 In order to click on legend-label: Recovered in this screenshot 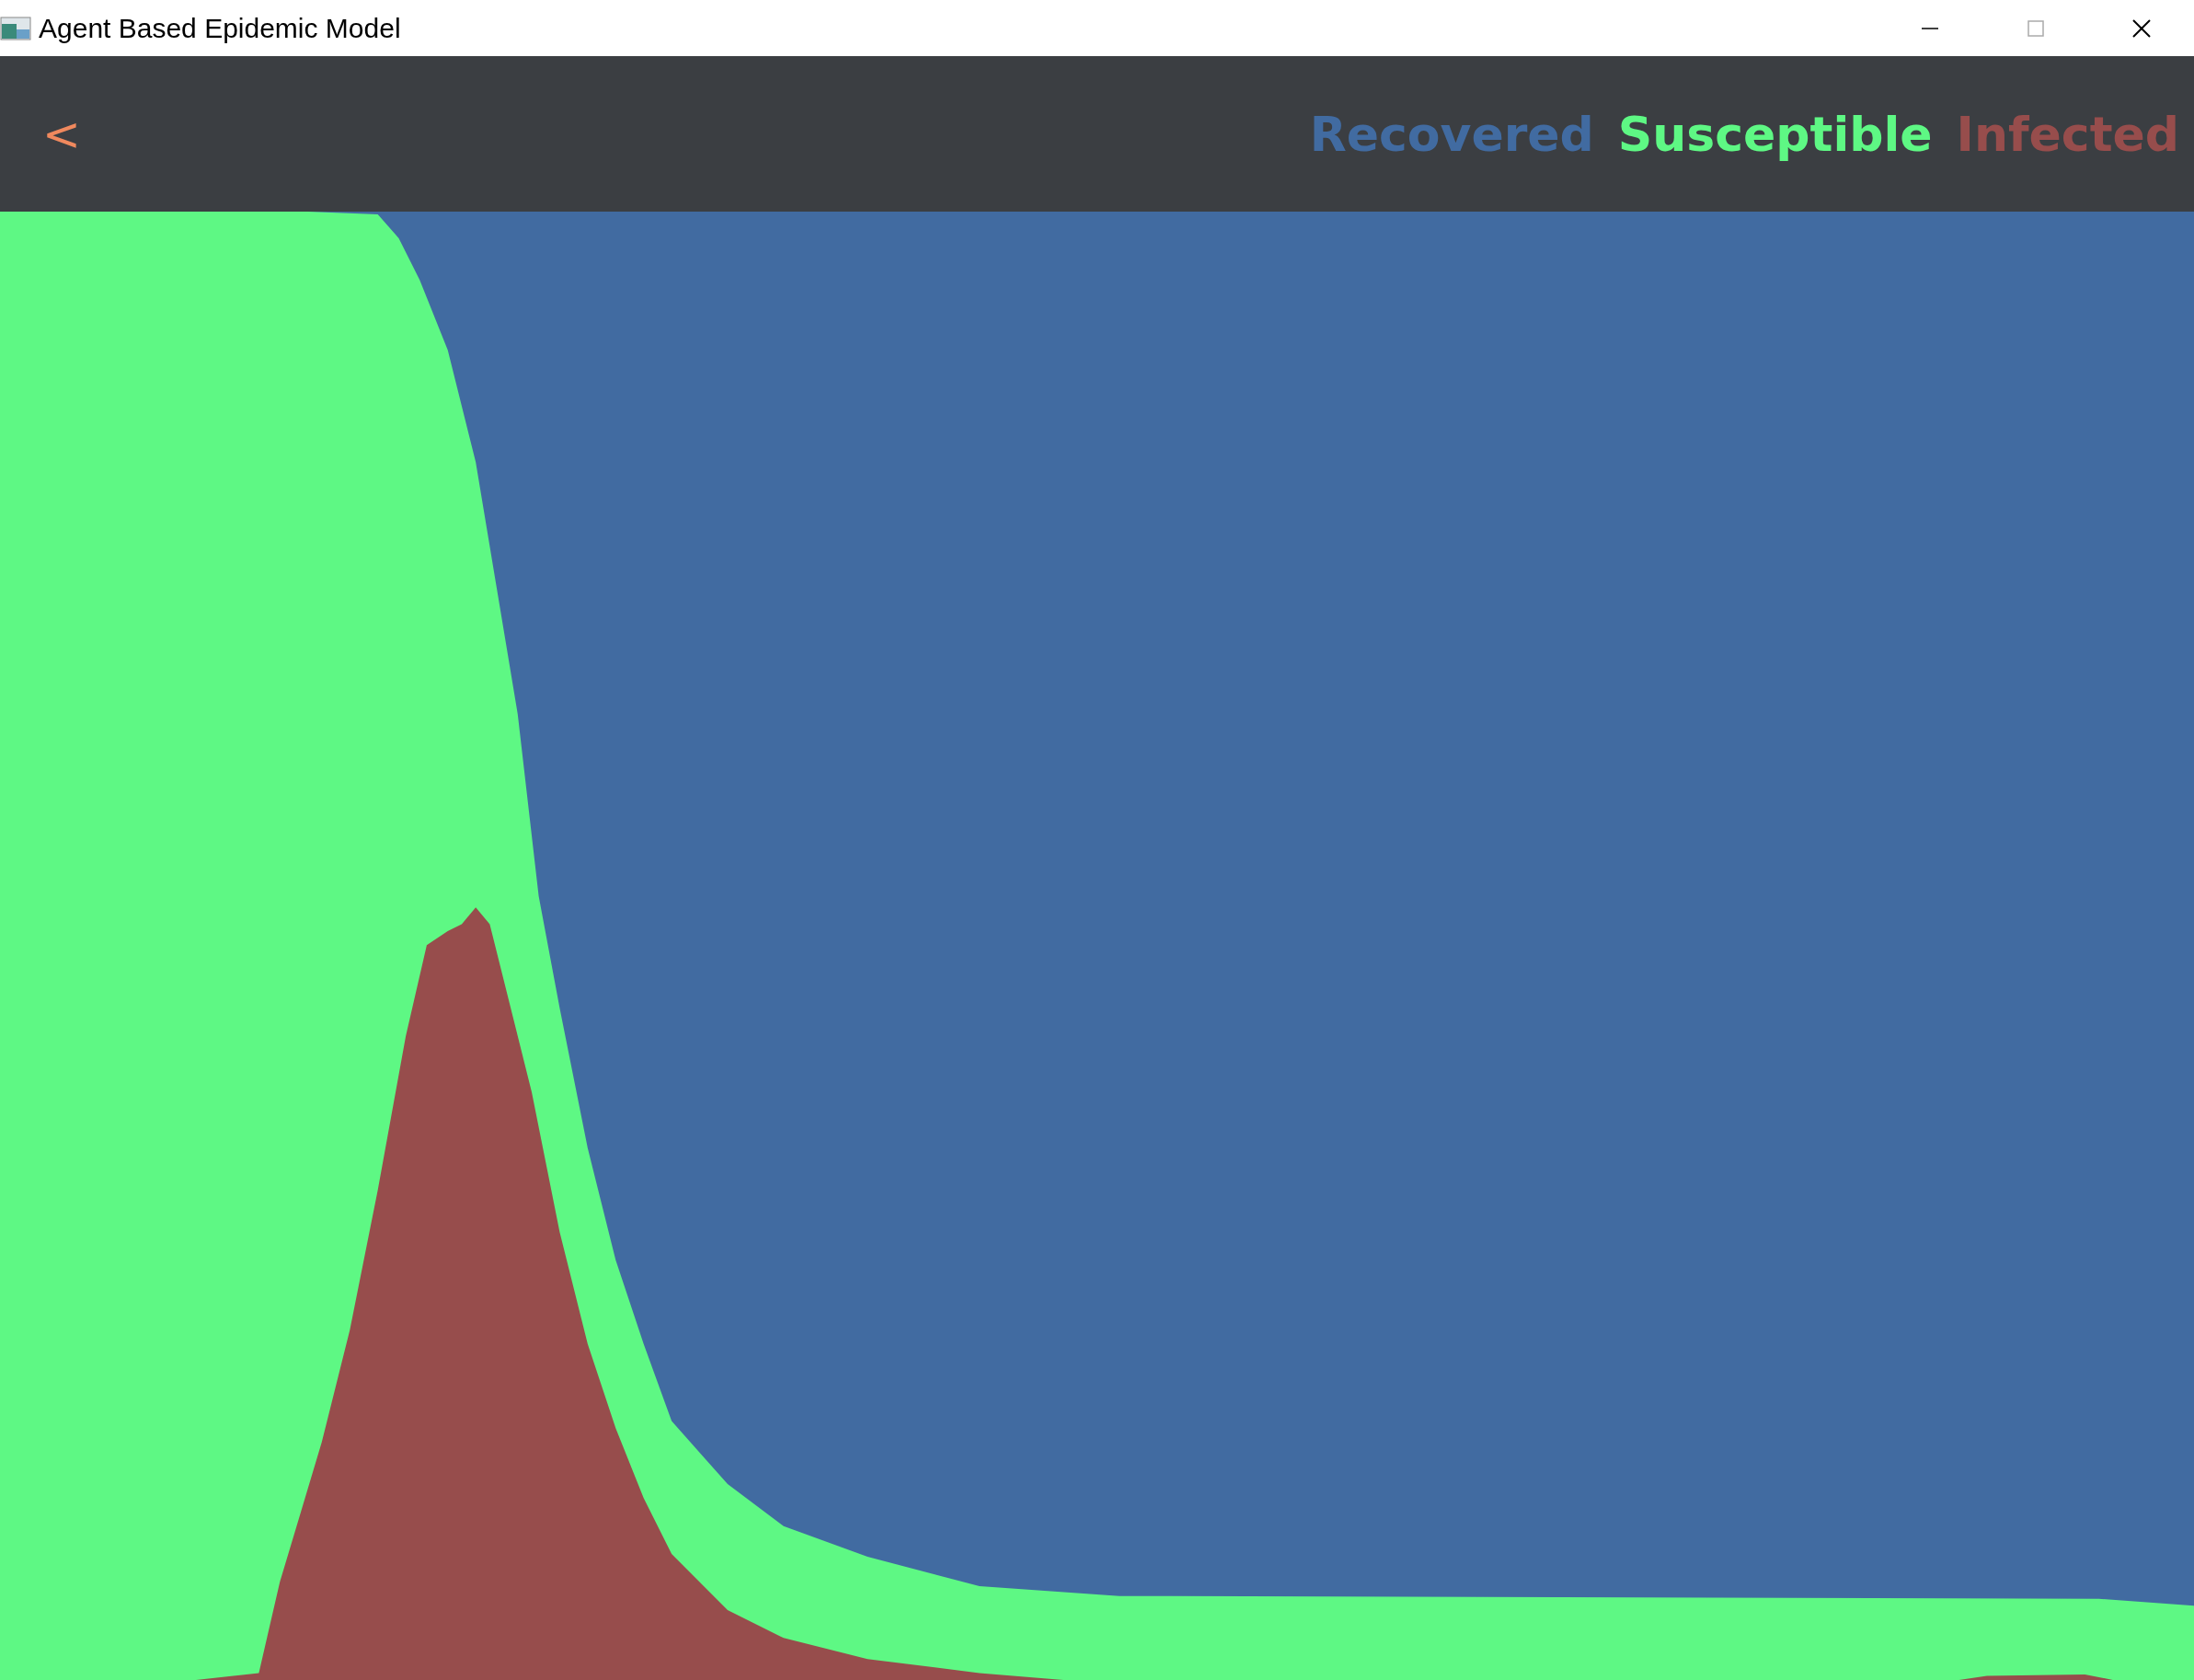, I will do `click(1451, 134)`.